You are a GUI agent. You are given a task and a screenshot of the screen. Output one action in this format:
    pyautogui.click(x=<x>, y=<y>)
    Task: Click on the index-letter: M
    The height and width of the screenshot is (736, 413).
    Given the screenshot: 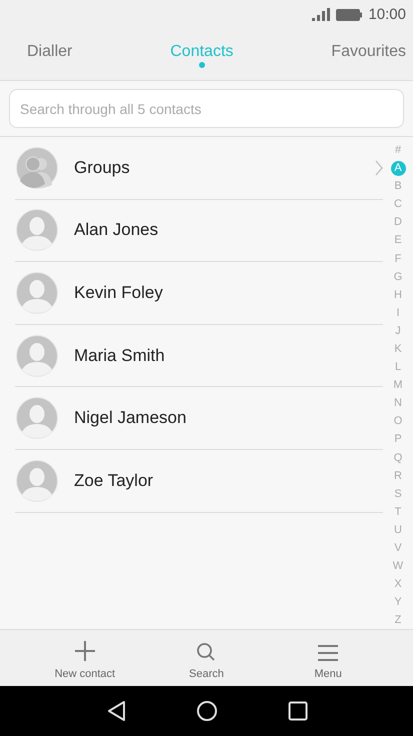 What is the action you would take?
    pyautogui.click(x=398, y=385)
    